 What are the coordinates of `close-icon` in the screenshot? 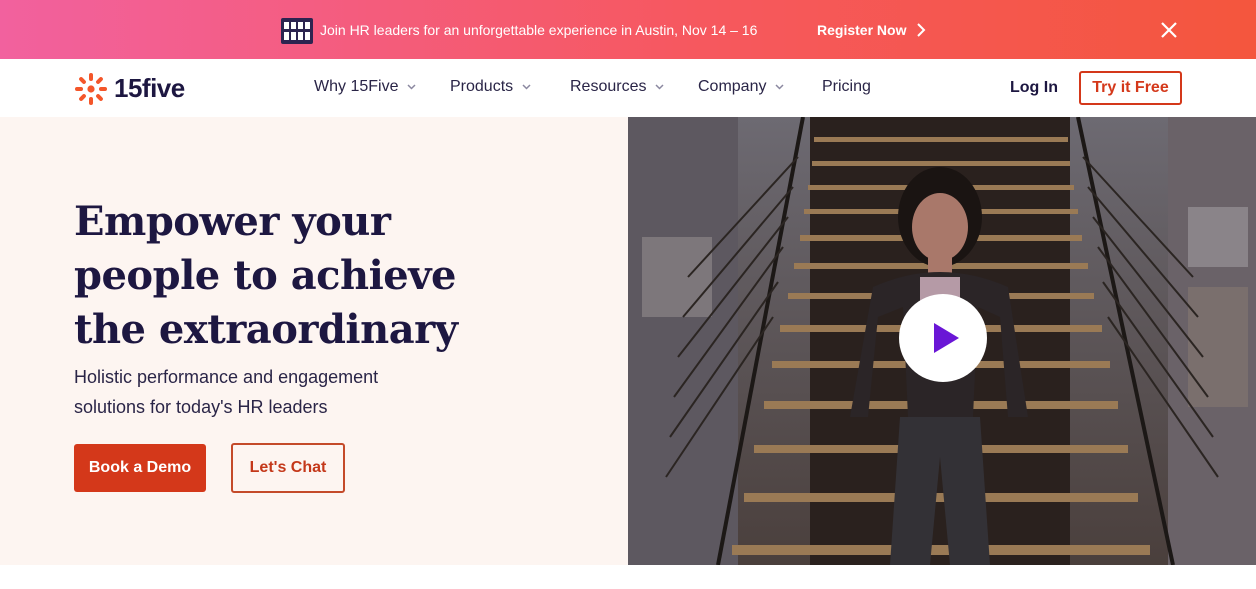 It's located at (1169, 30).